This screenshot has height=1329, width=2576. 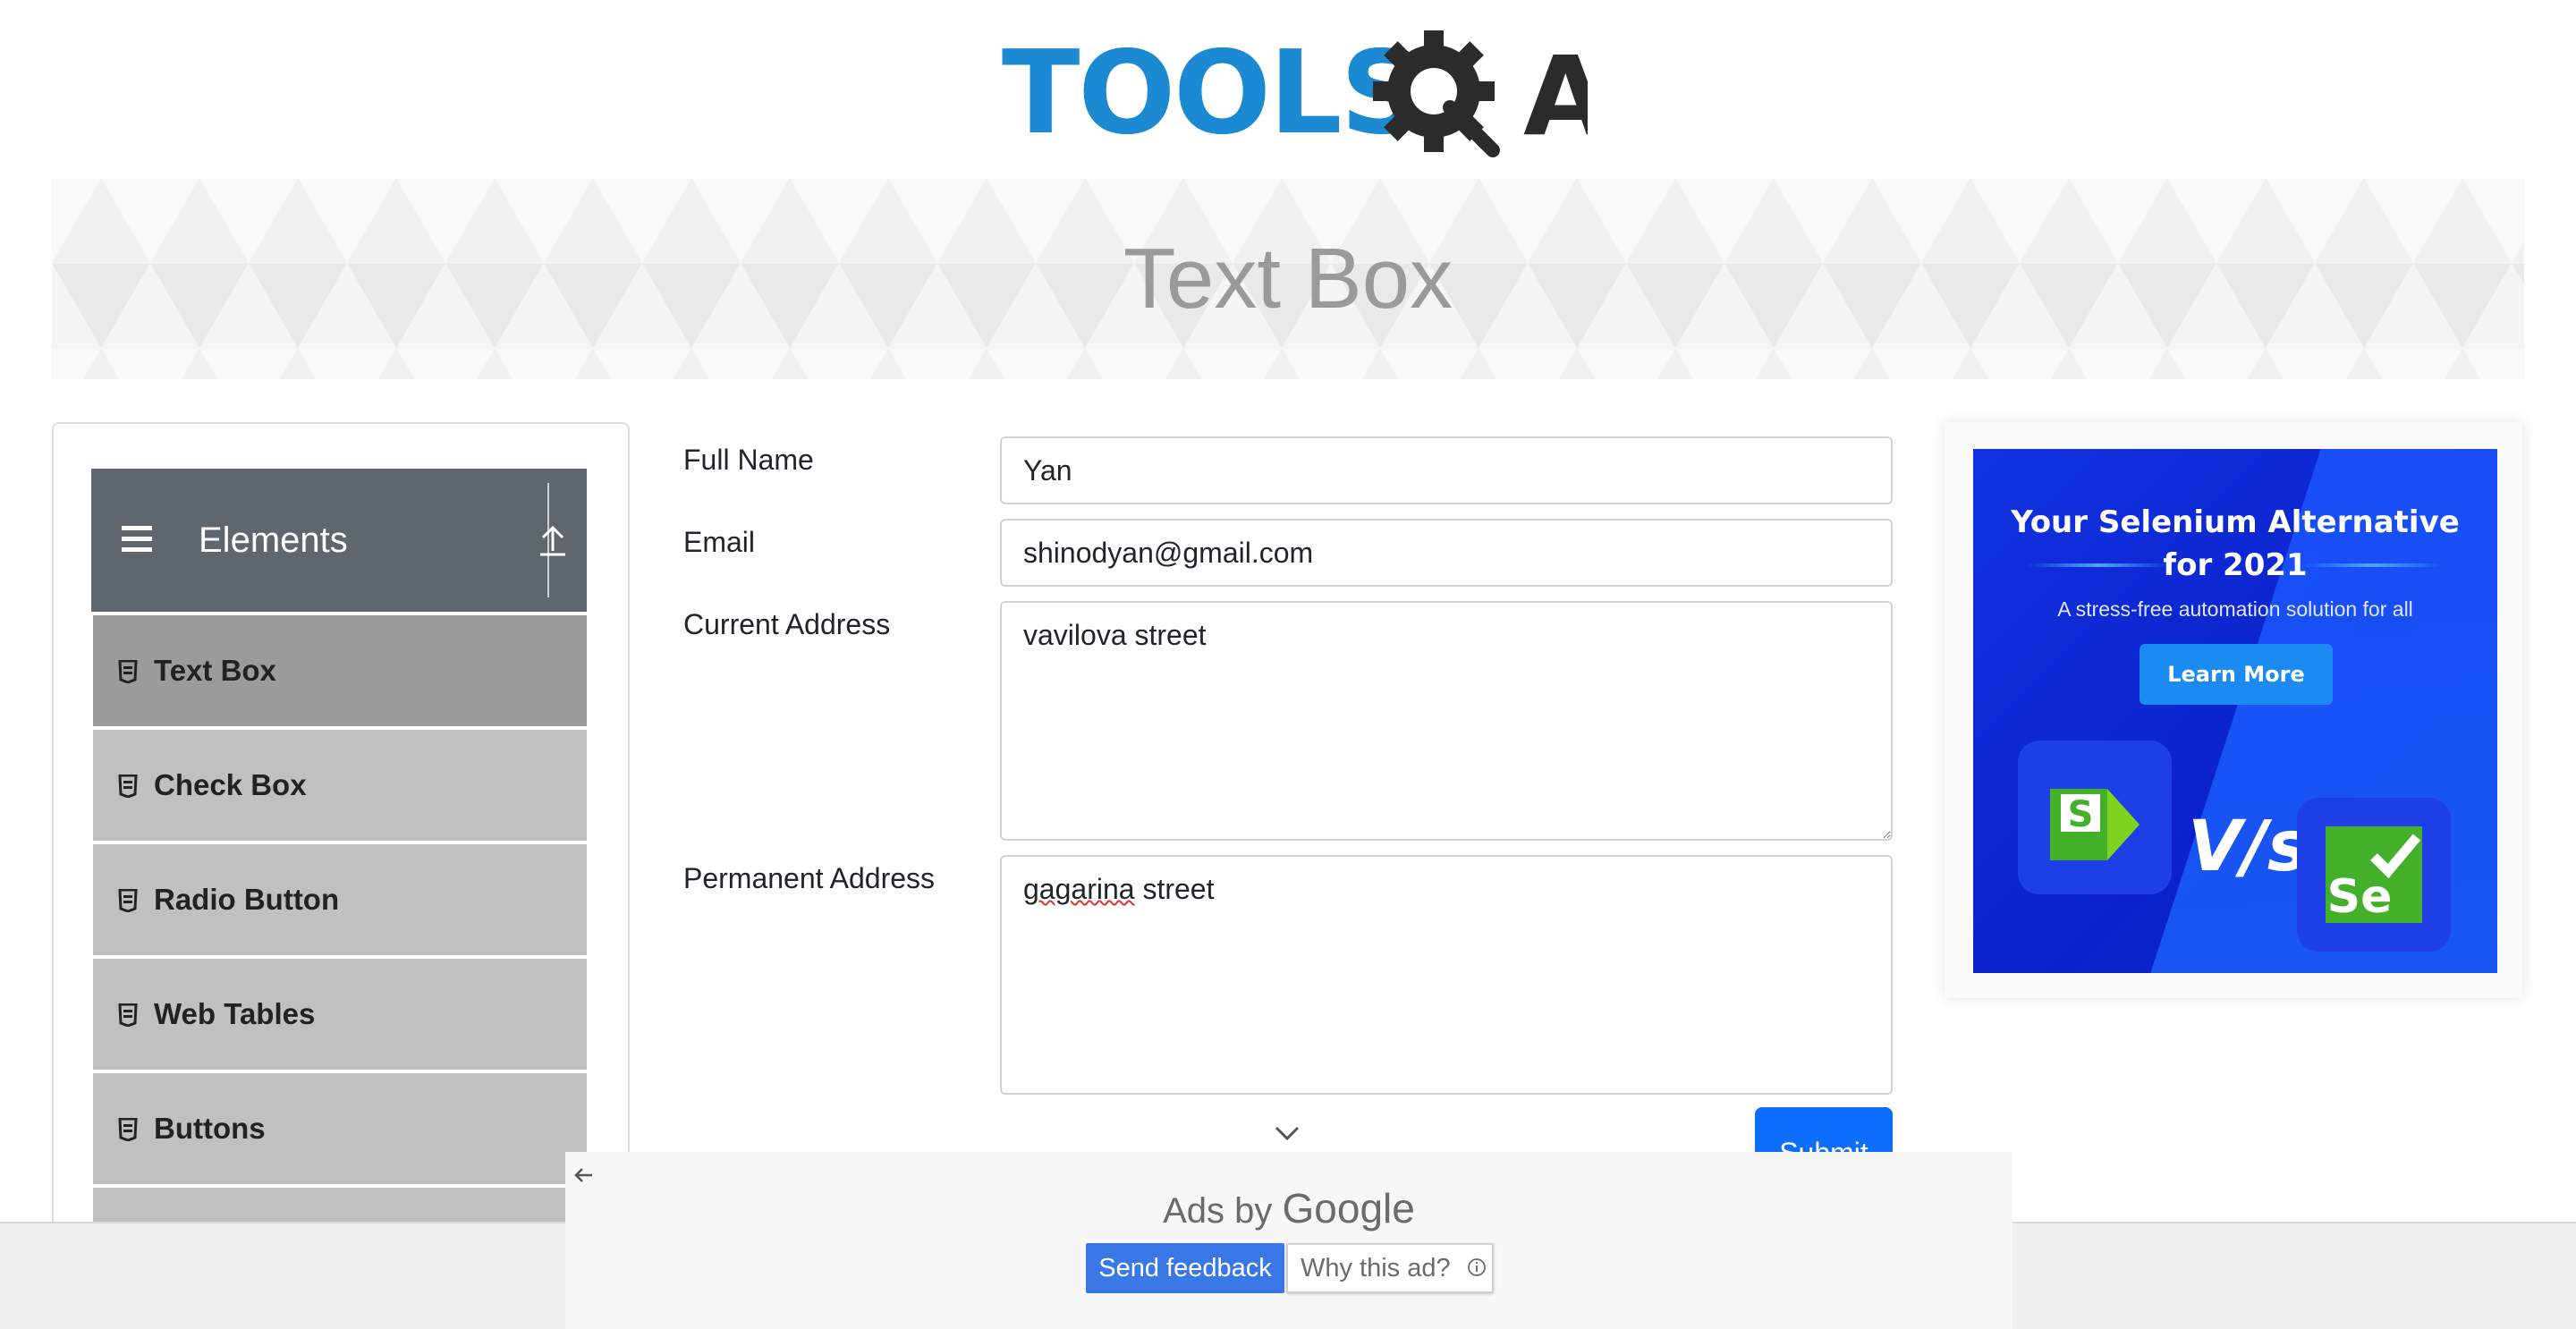 I want to click on toolsqa-logo: TOOLS A, so click(x=1295, y=94).